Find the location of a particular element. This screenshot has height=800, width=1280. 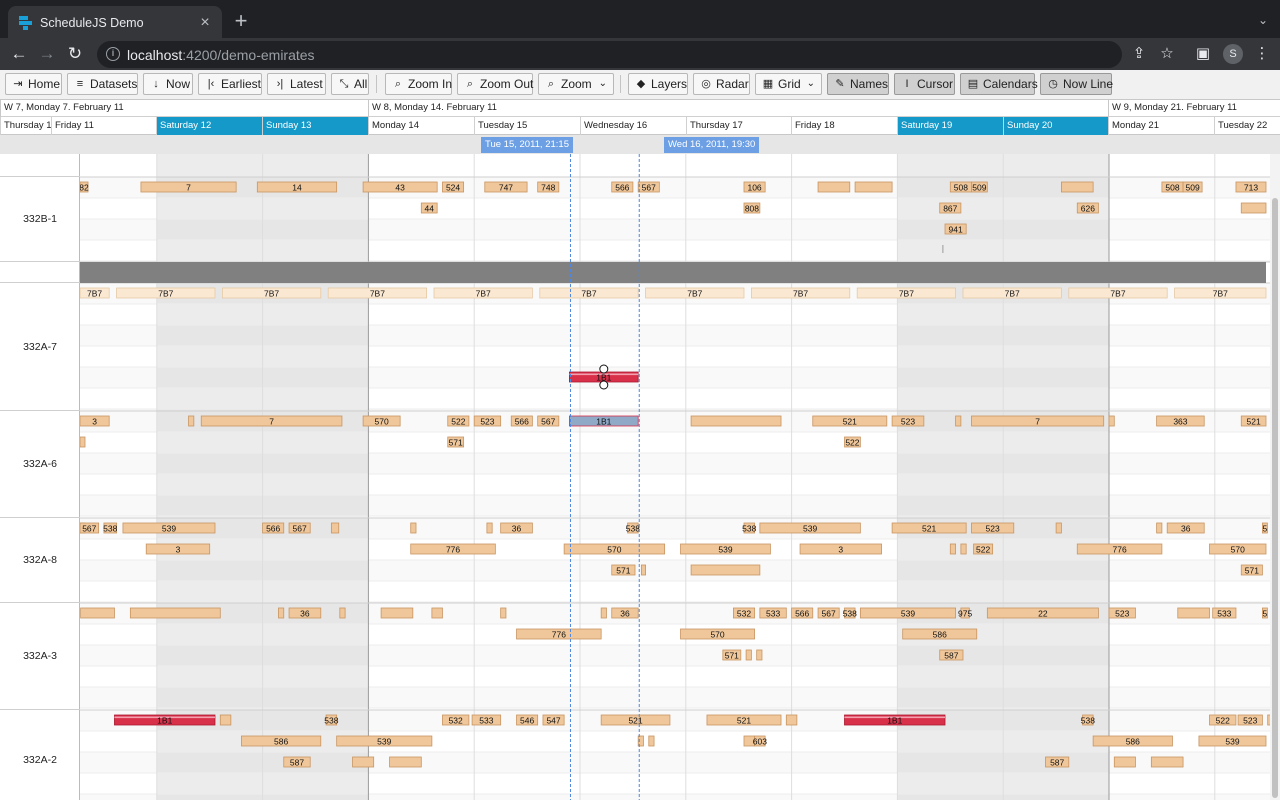

layers-button: ◆ Layers is located at coordinates (658, 84).